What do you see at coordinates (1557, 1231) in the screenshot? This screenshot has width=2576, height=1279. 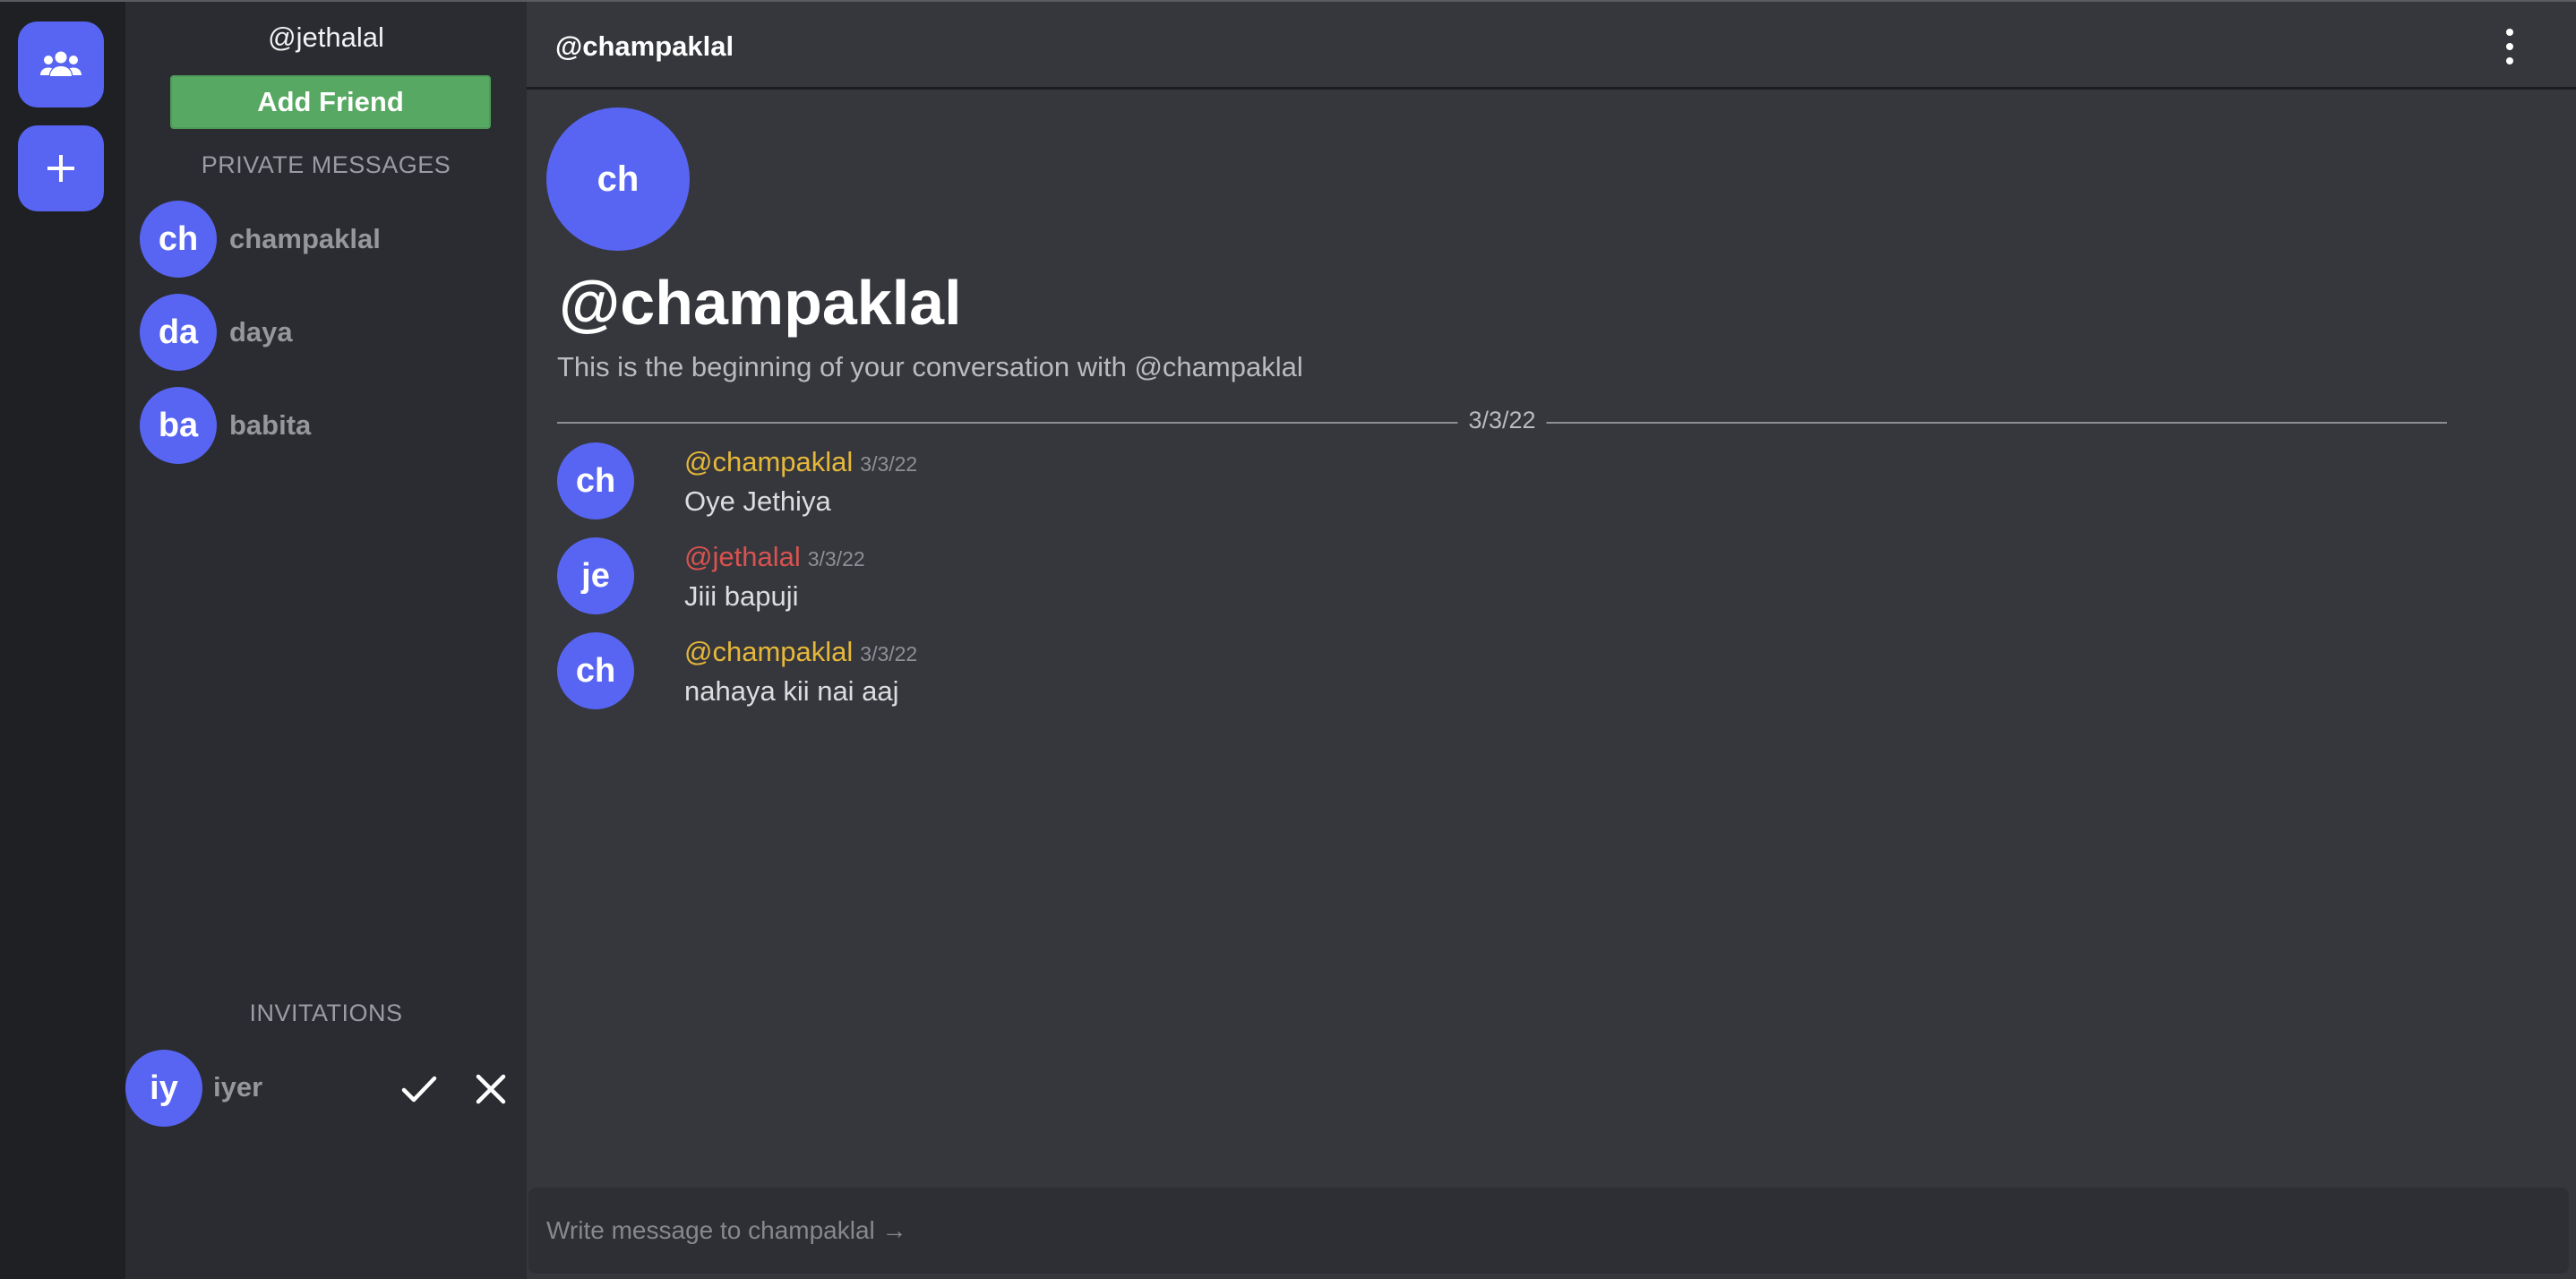 I see `message-input` at bounding box center [1557, 1231].